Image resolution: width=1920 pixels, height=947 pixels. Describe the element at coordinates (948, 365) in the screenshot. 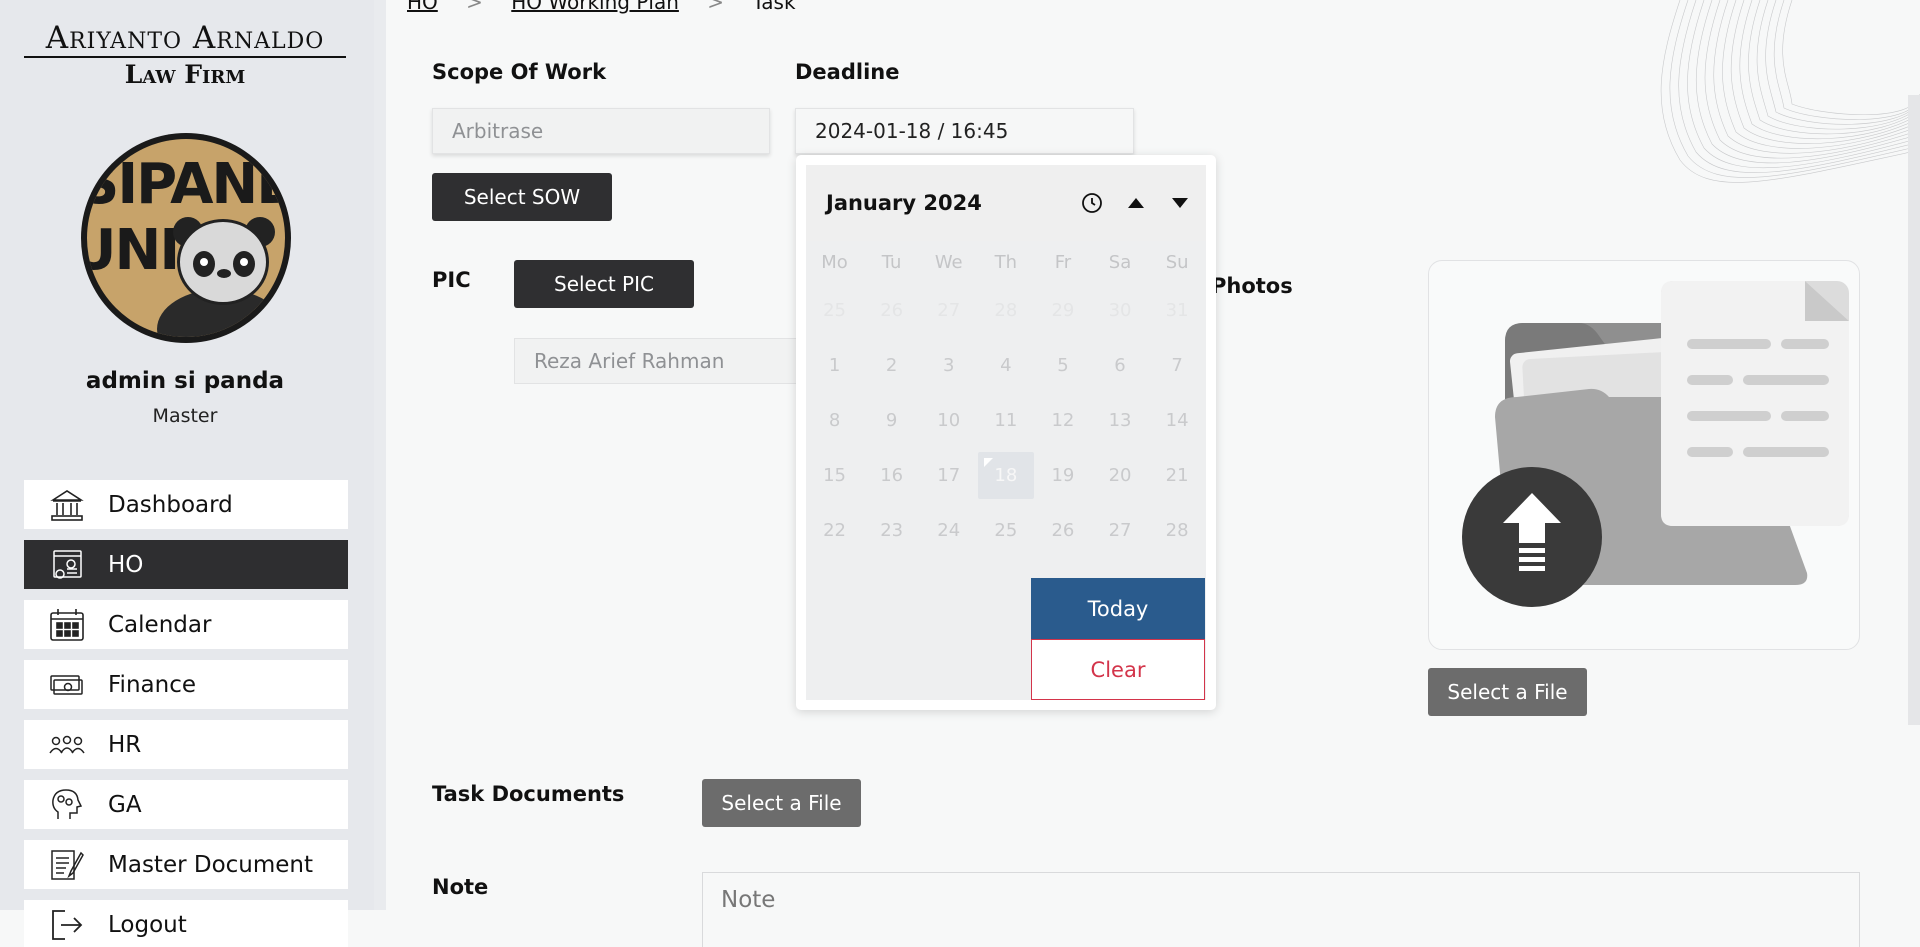

I see `day-cell: 3` at that location.